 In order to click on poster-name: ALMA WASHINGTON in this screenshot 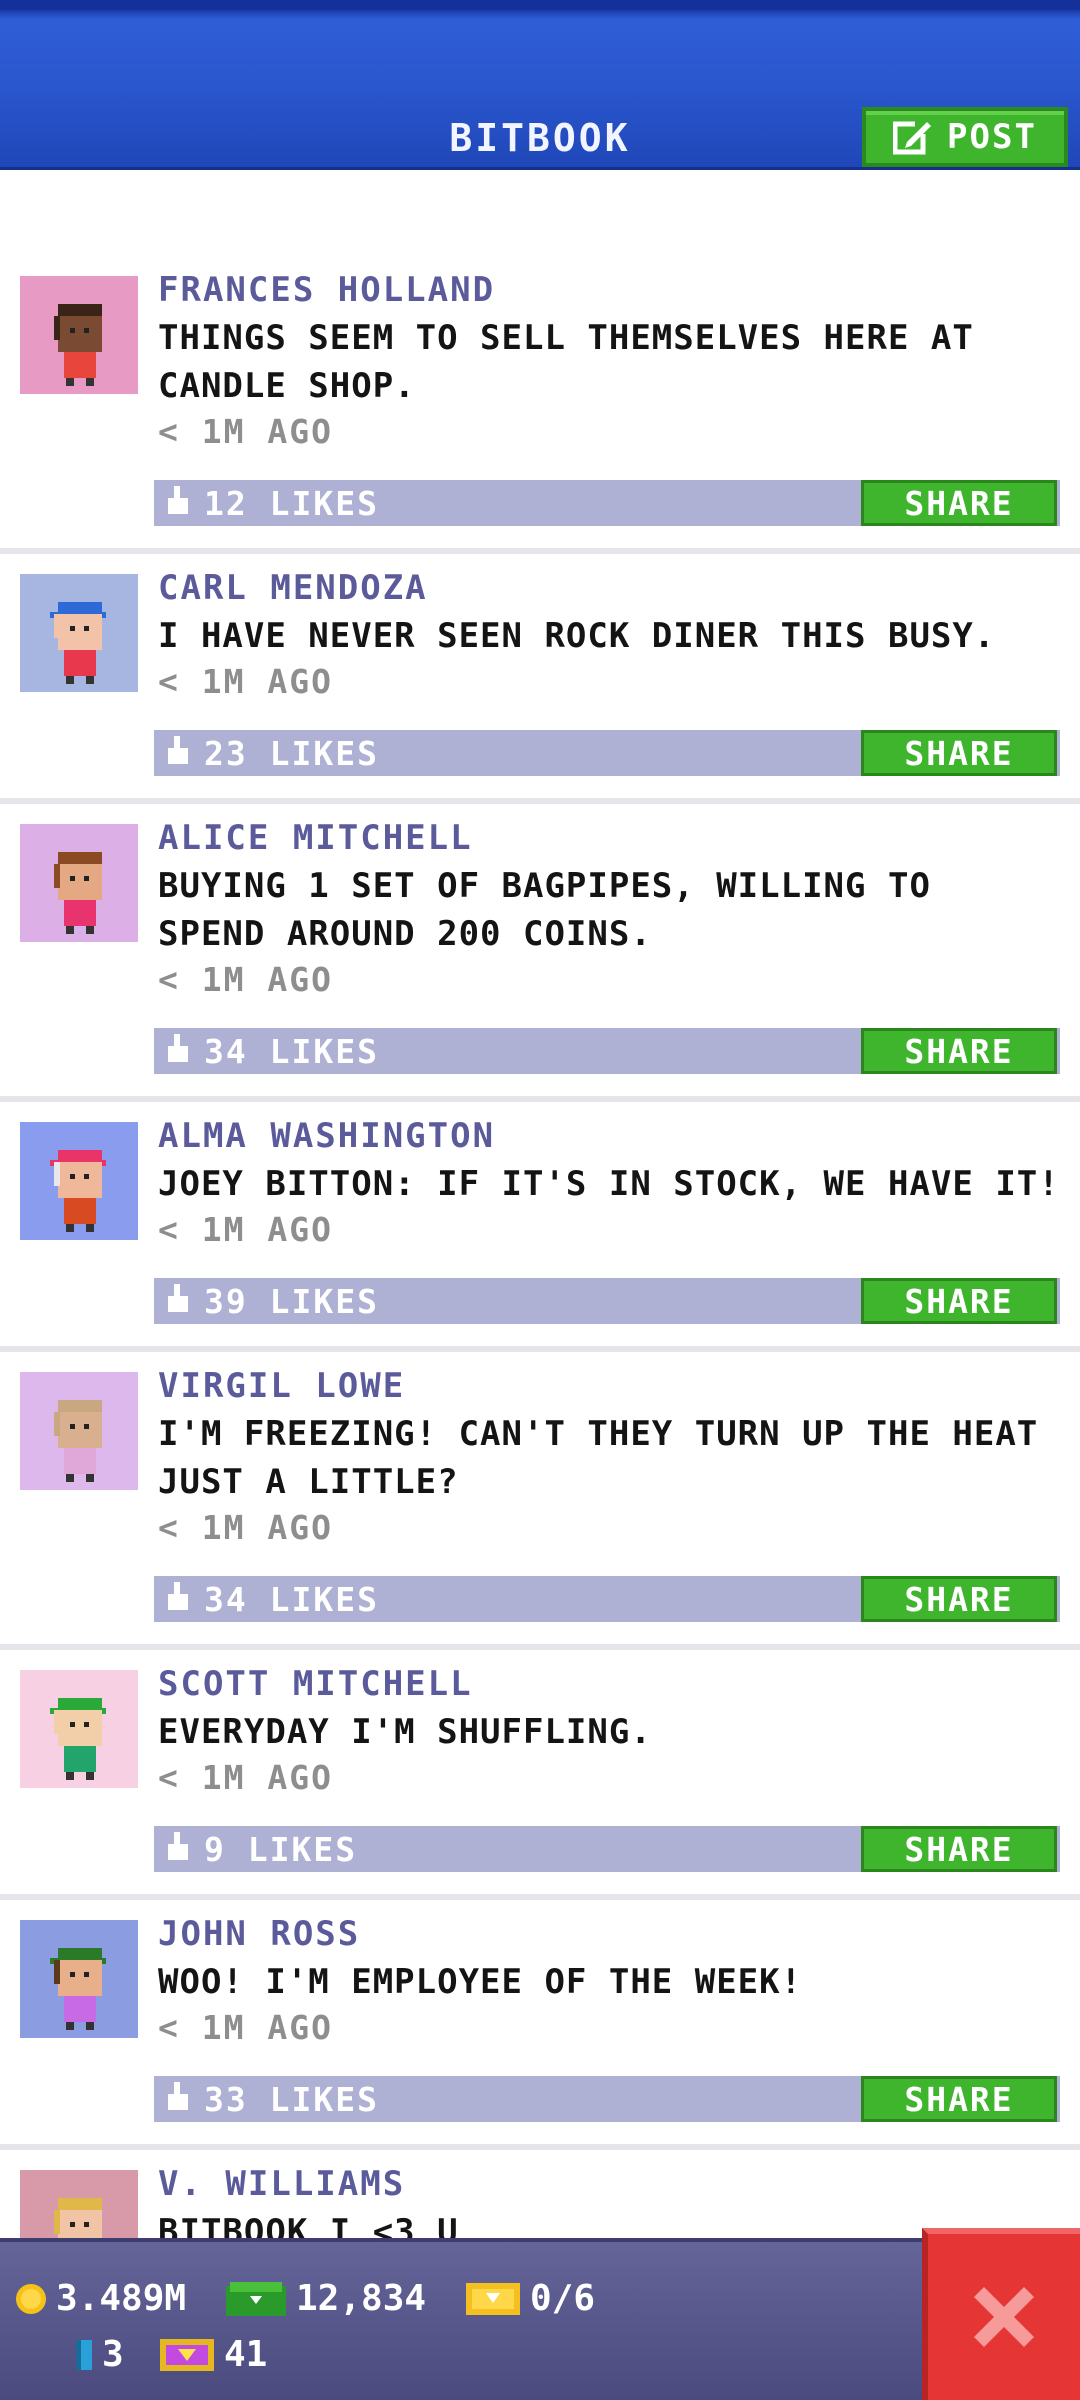, I will do `click(326, 1136)`.